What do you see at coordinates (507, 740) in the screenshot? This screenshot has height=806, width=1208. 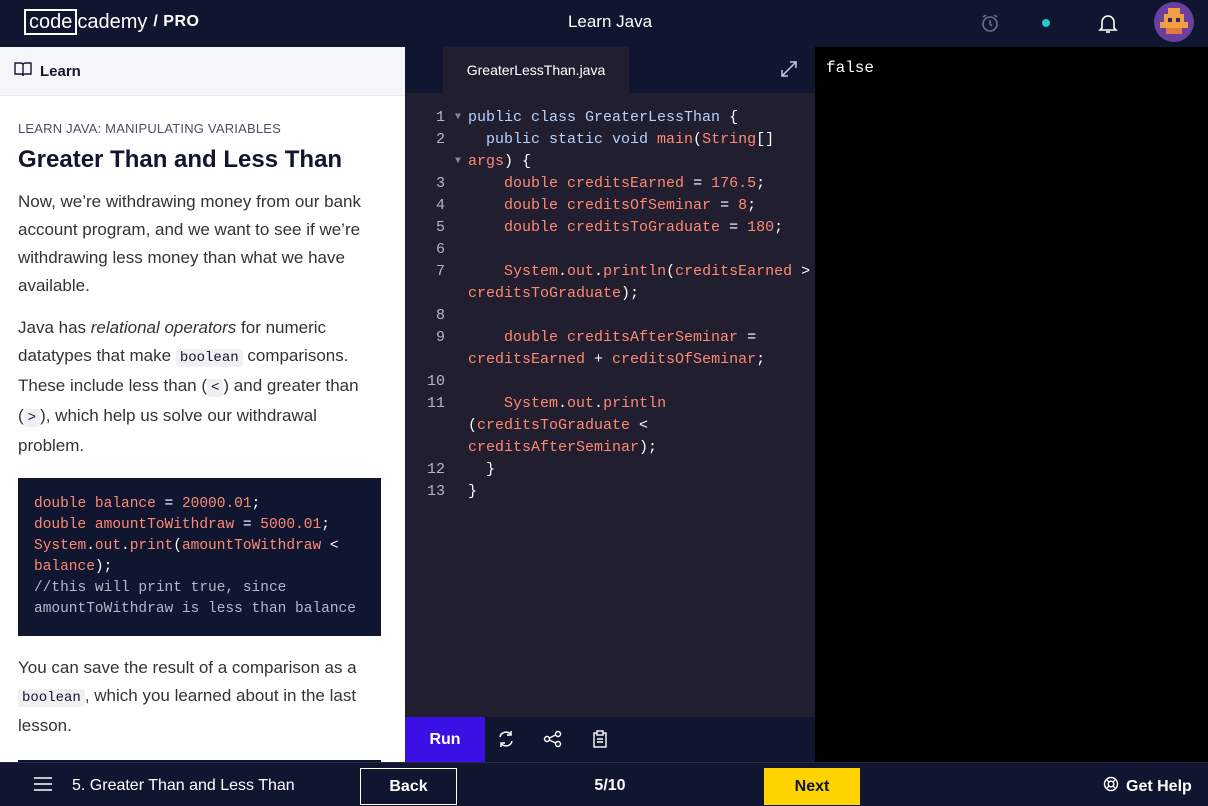 I see `reset-icon` at bounding box center [507, 740].